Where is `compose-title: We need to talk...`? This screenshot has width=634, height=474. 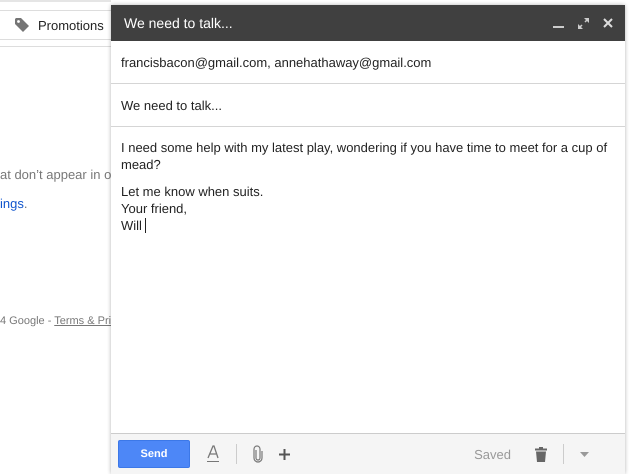
compose-title: We need to talk... is located at coordinates (179, 23).